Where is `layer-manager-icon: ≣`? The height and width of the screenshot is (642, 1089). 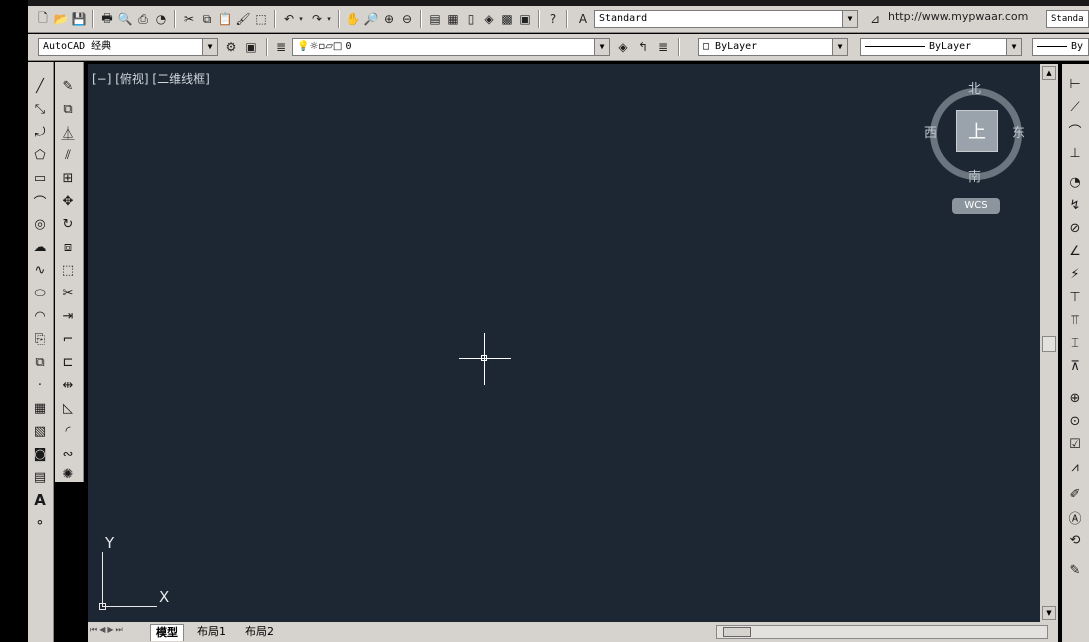
layer-manager-icon: ≣ is located at coordinates (281, 47).